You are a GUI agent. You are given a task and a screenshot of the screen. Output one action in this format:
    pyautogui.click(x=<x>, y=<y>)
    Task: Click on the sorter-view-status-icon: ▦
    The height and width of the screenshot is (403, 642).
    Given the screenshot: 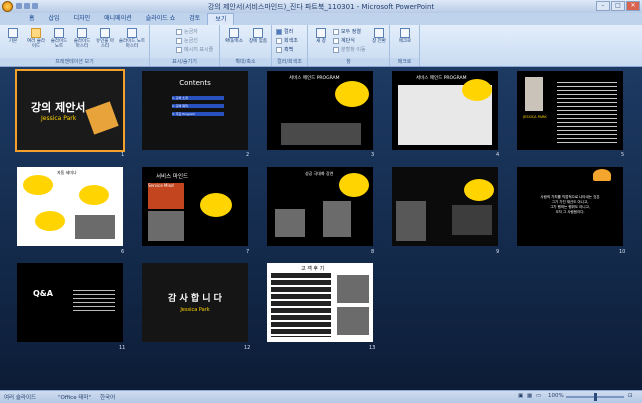 What is the action you would take?
    pyautogui.click(x=529, y=396)
    